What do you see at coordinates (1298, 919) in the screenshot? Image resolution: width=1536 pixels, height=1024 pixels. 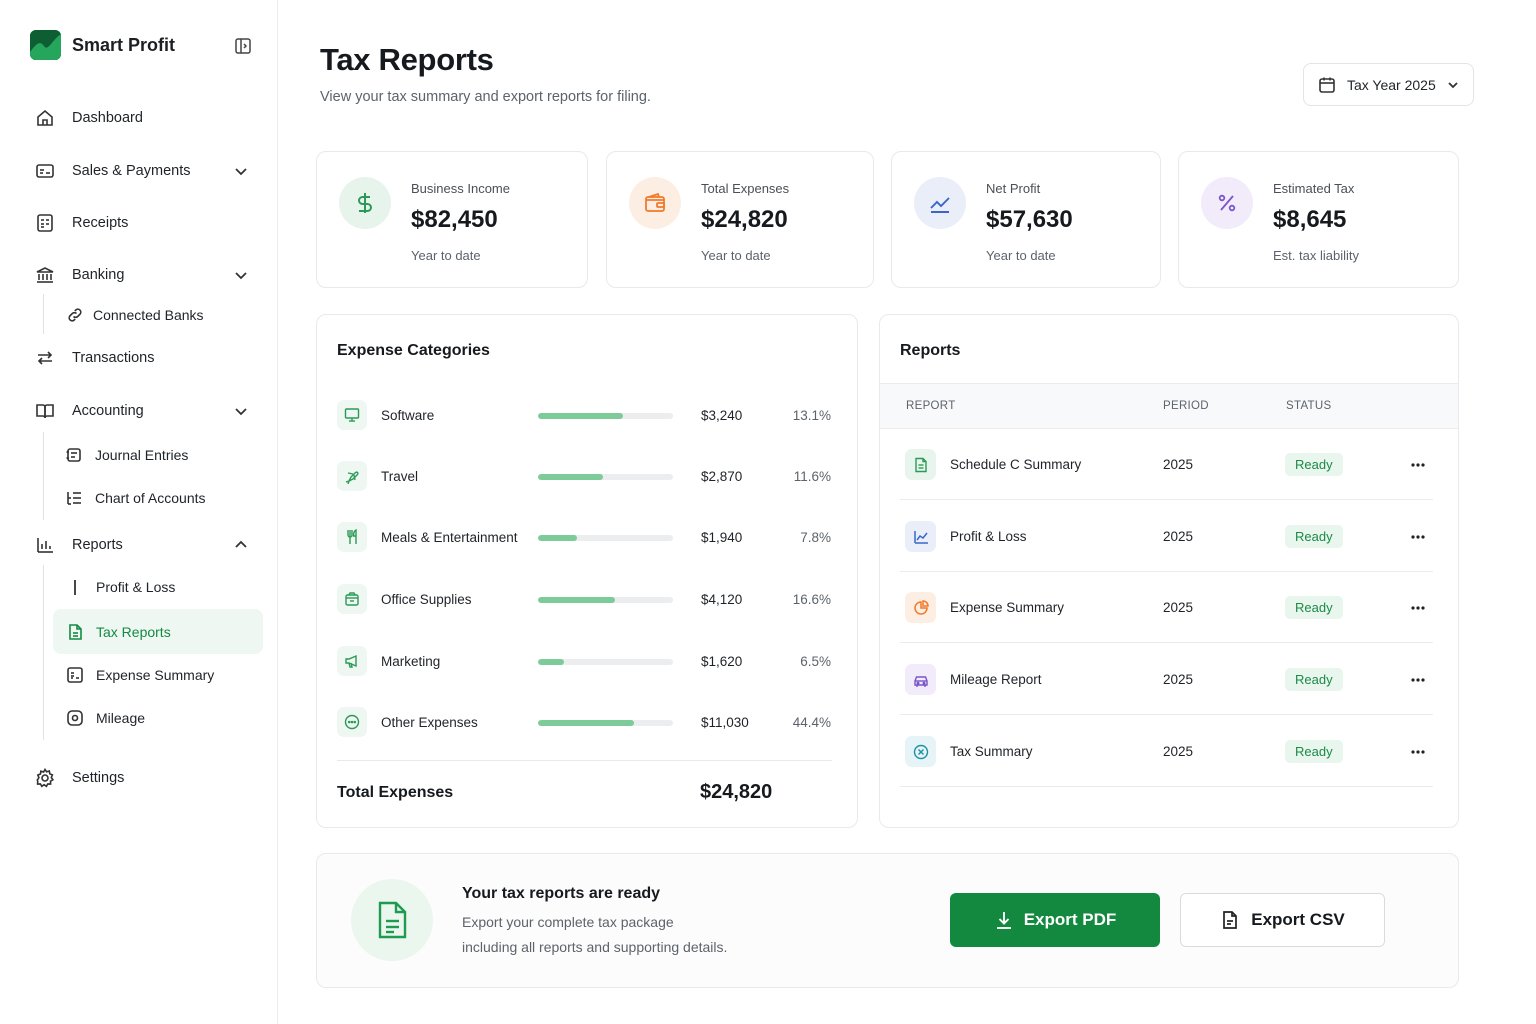 I see `export-csv-label: Export CSV` at bounding box center [1298, 919].